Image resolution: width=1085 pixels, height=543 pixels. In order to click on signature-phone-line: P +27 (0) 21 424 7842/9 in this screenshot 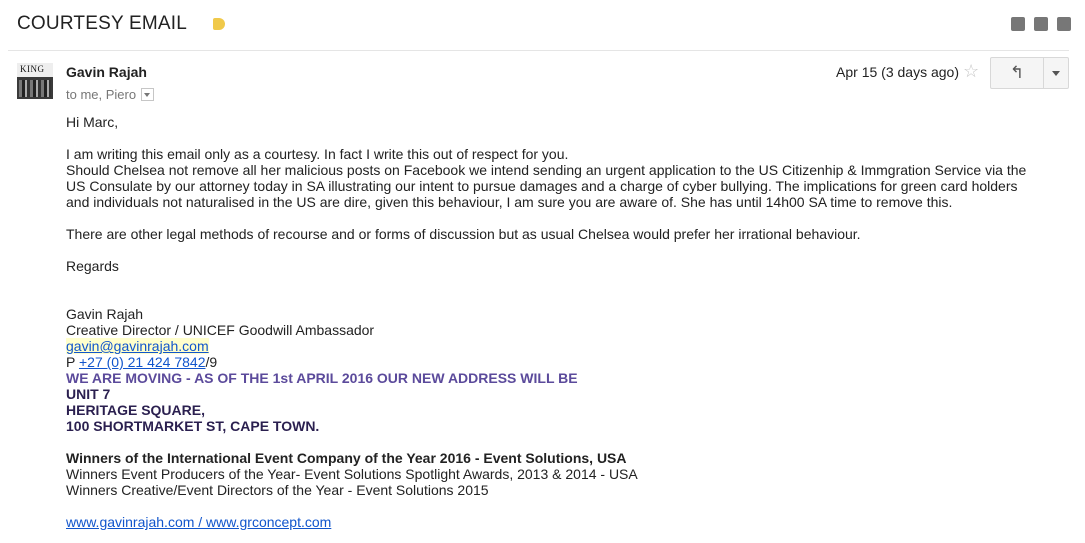, I will do `click(142, 362)`.